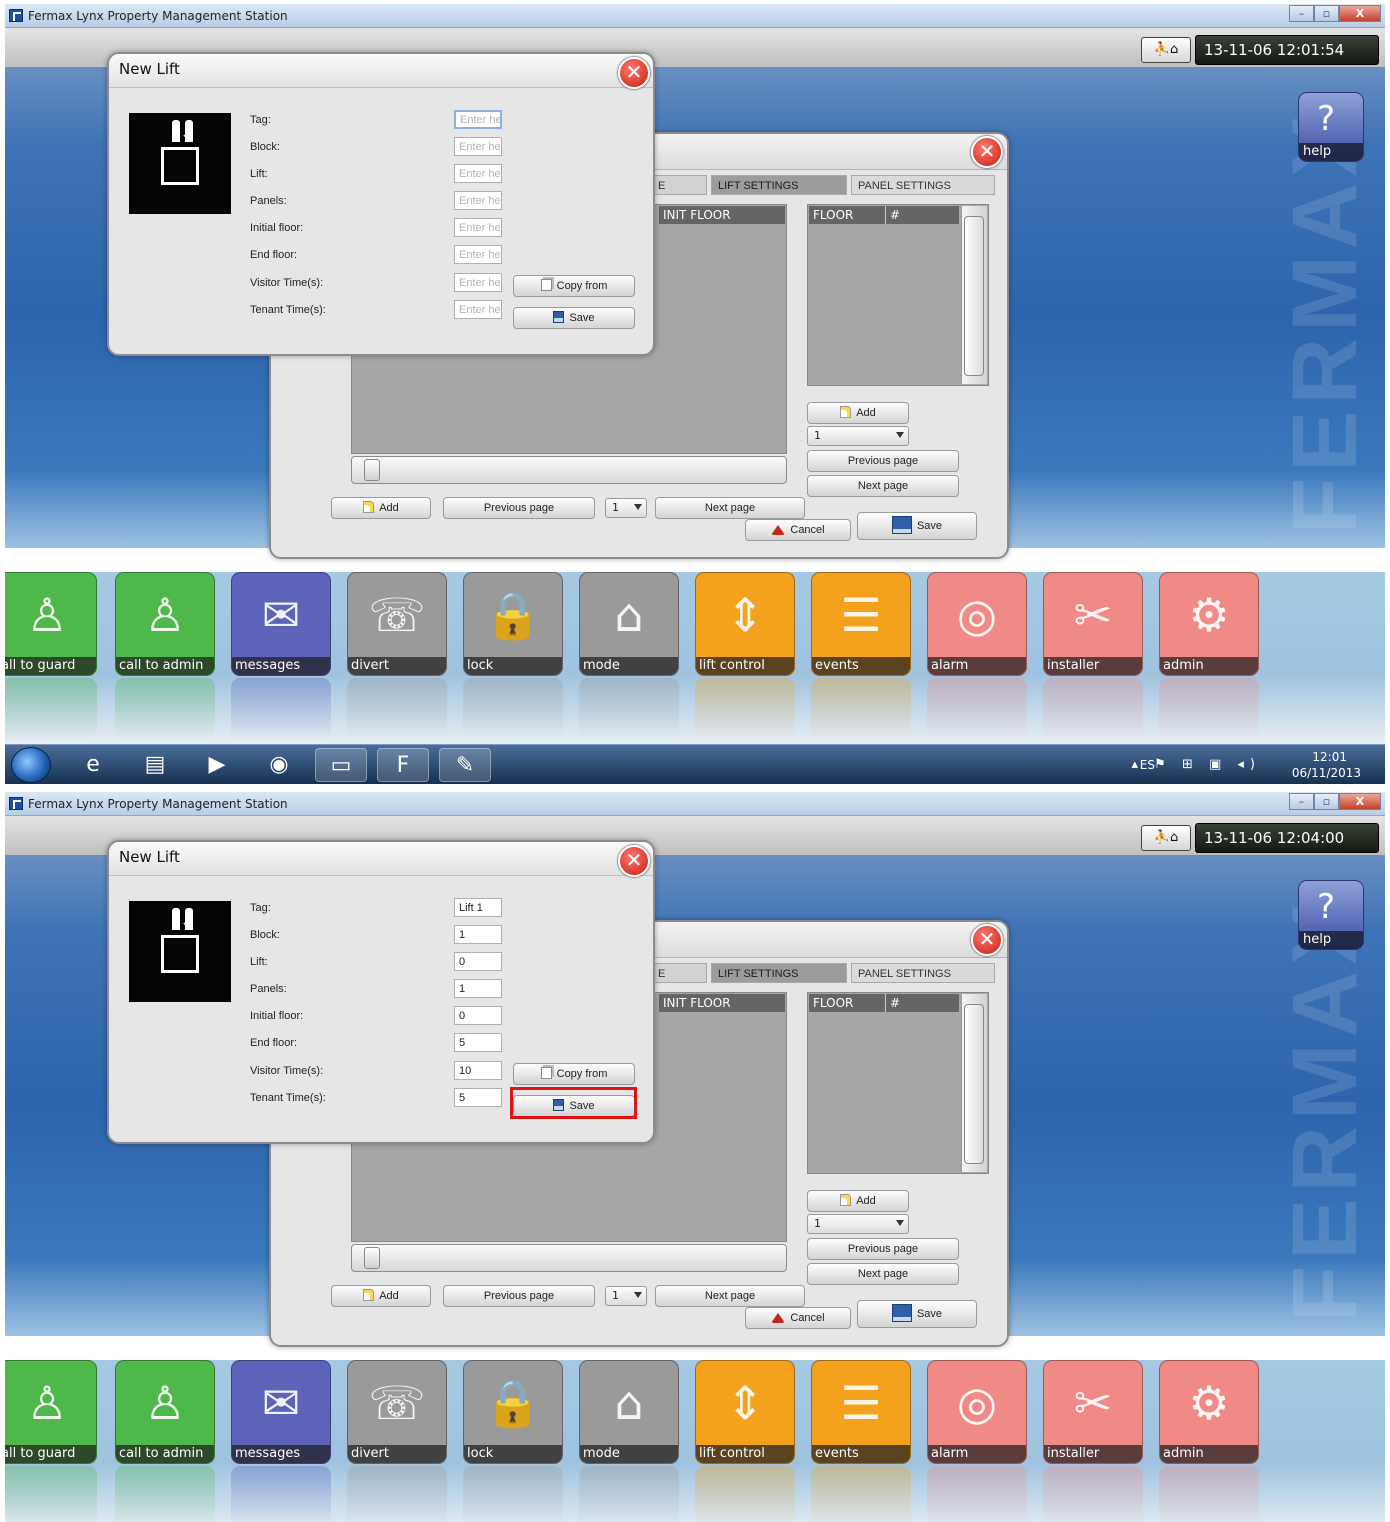  Describe the element at coordinates (155, 765) in the screenshot. I see `file-explorer-icon: ▤` at that location.